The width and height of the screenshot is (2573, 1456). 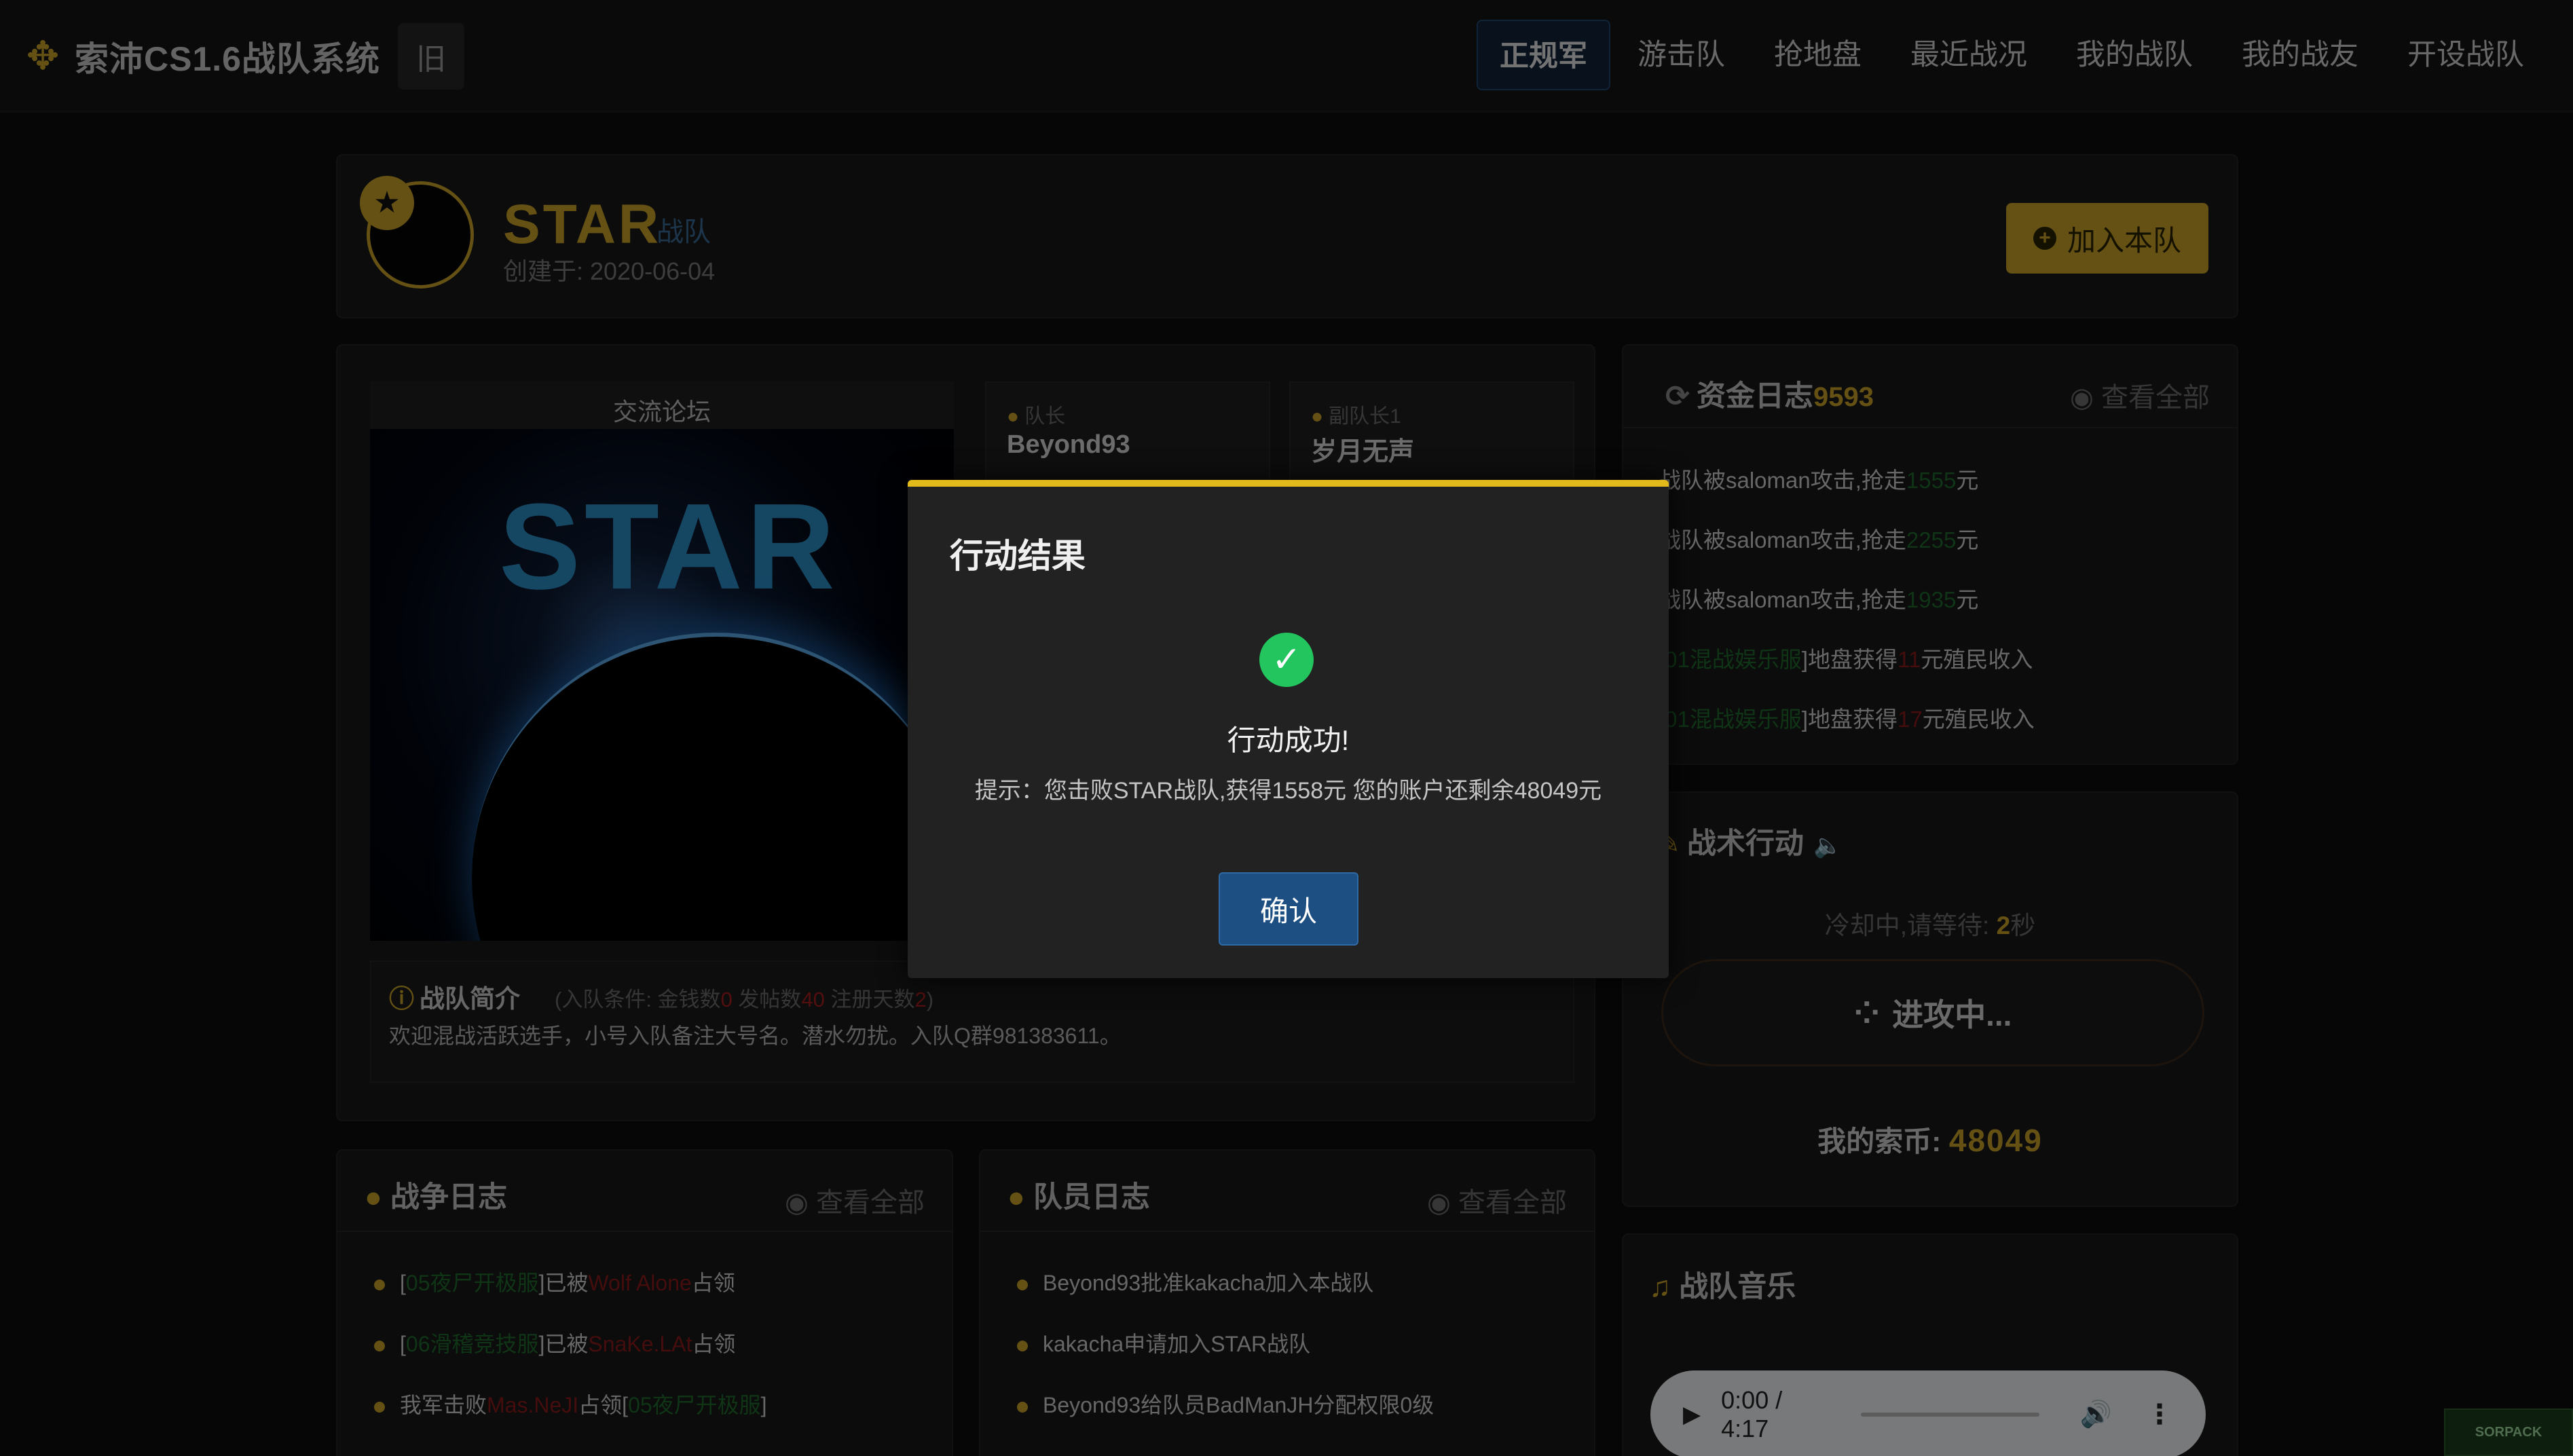 I want to click on dialog-message: 提示：您击败STAR战队,获得1558元 您的账户还剩余48049元, so click(x=1288, y=791).